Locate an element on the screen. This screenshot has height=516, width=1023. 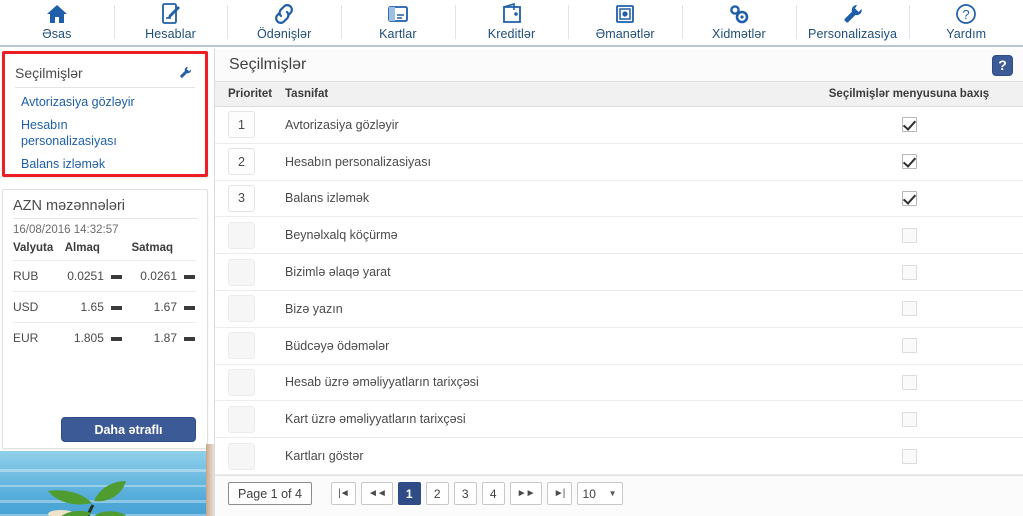
more-details-button: Daha ətraflı is located at coordinates (128, 429).